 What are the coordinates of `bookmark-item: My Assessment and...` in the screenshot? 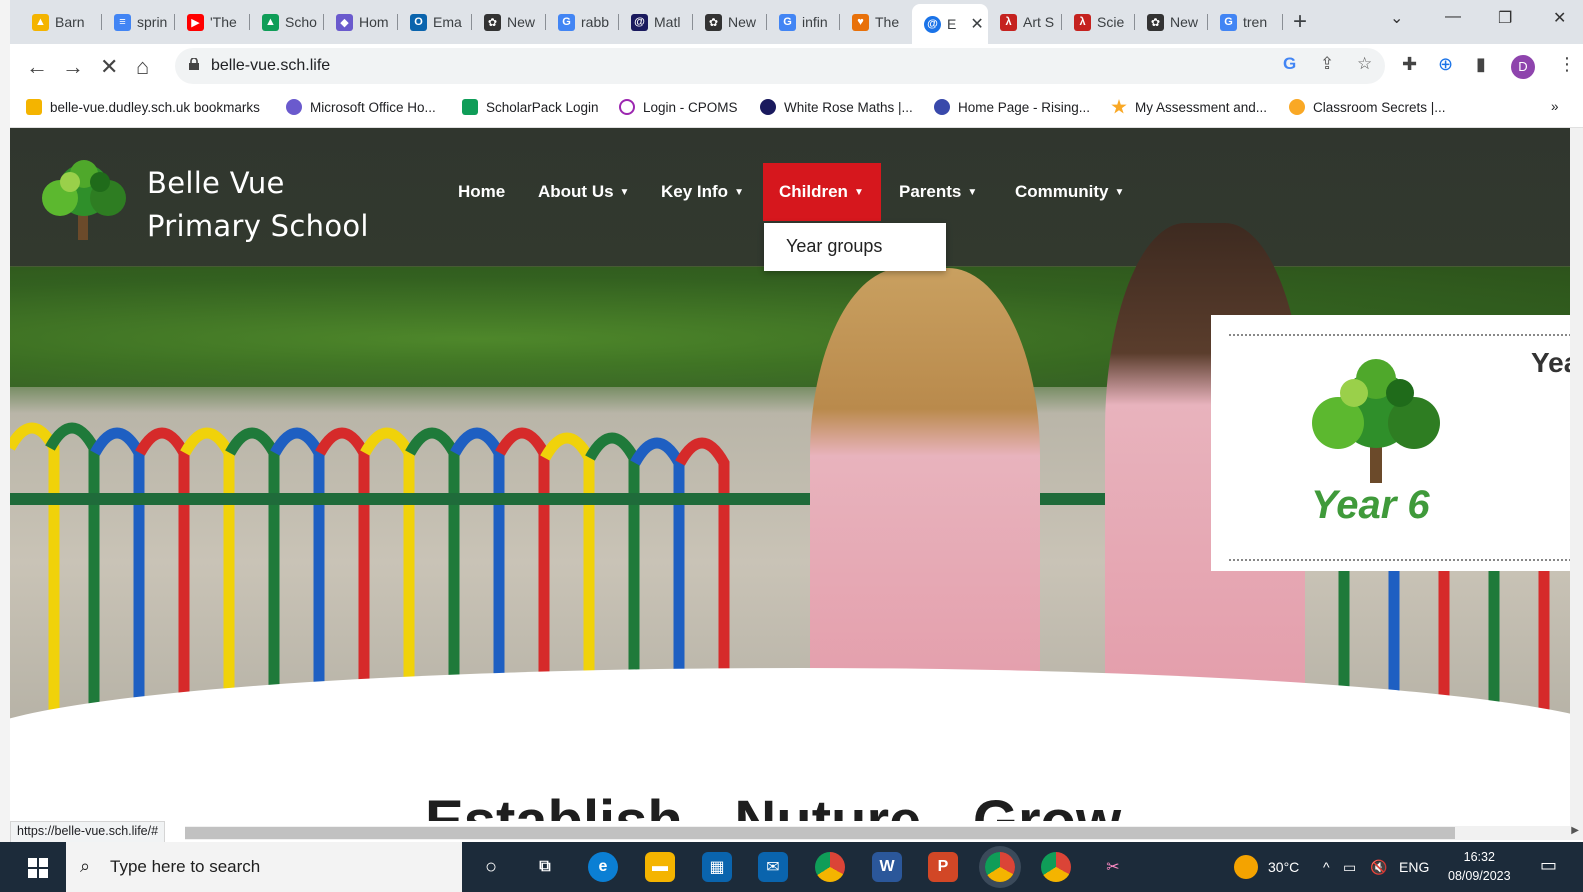 It's located at (1189, 107).